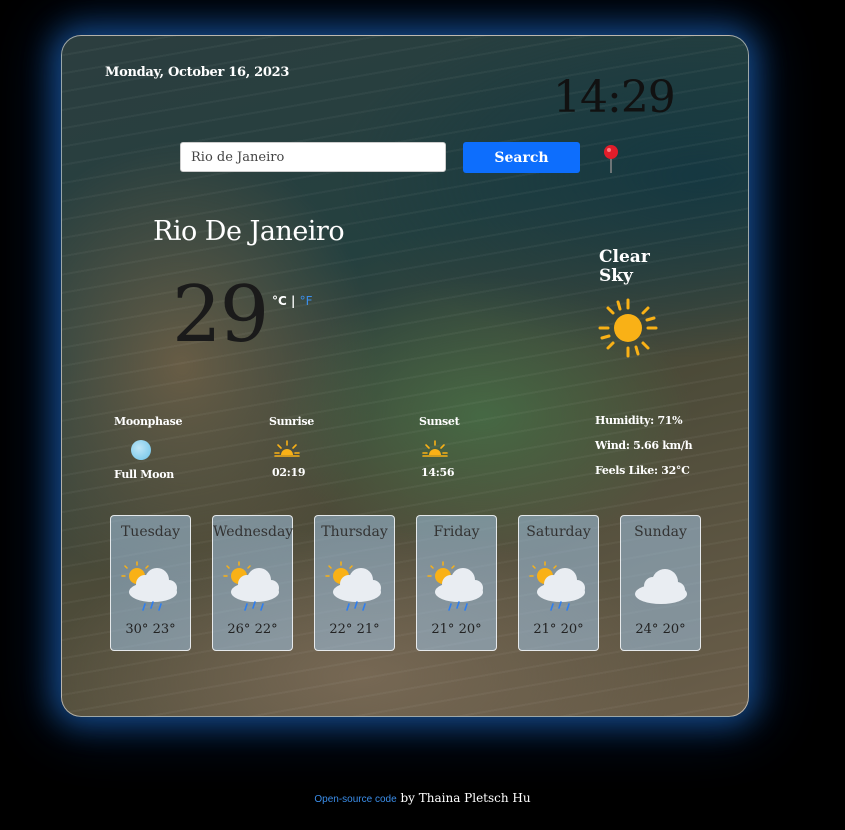 Image resolution: width=845 pixels, height=830 pixels. I want to click on forecast-day: Saturday, so click(558, 532).